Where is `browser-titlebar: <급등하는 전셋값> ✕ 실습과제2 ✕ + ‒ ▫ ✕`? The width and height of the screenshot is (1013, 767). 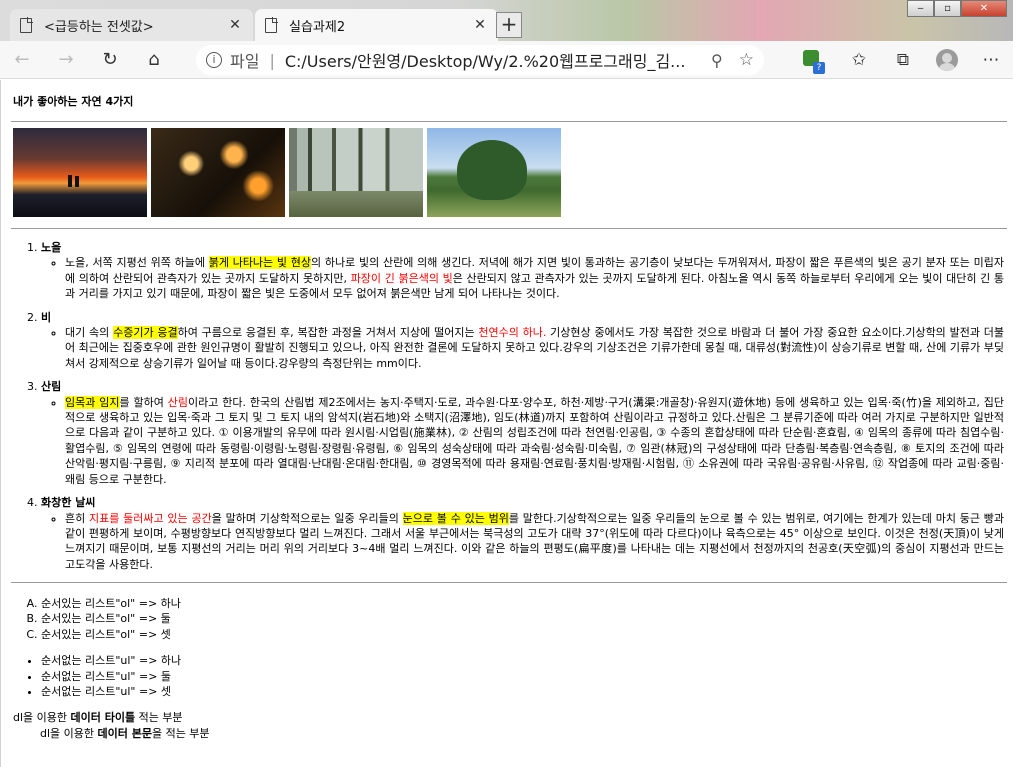 browser-titlebar: <급등하는 전셋값> ✕ 실습과제2 ✕ + ‒ ▫ ✕ is located at coordinates (506, 20).